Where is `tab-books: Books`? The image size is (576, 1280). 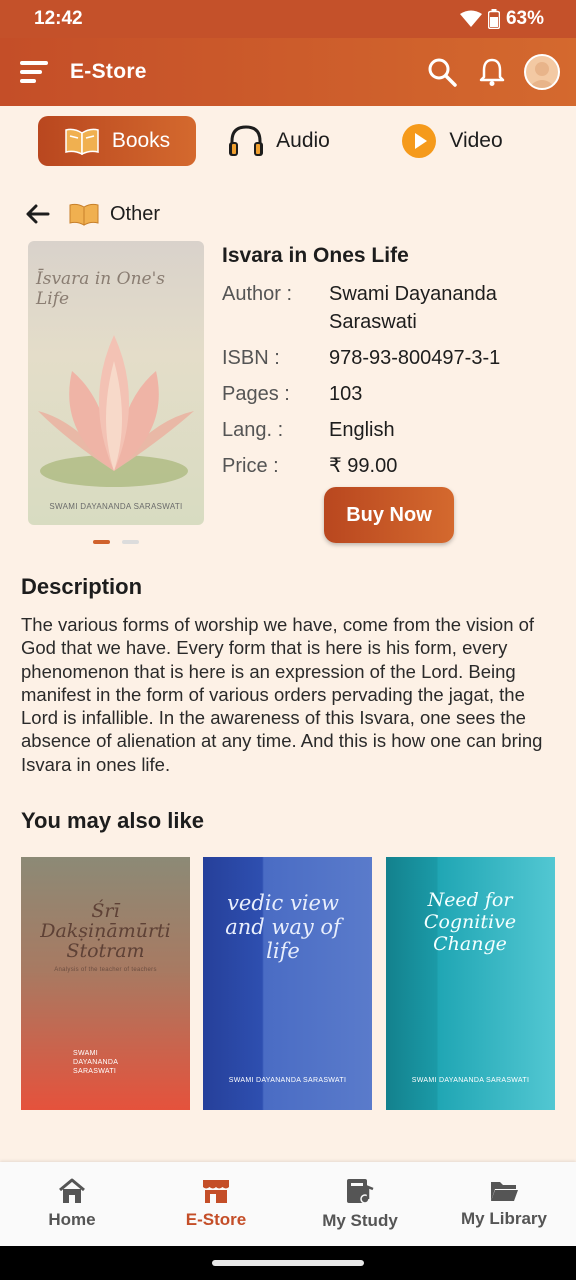 tab-books: Books is located at coordinates (117, 141).